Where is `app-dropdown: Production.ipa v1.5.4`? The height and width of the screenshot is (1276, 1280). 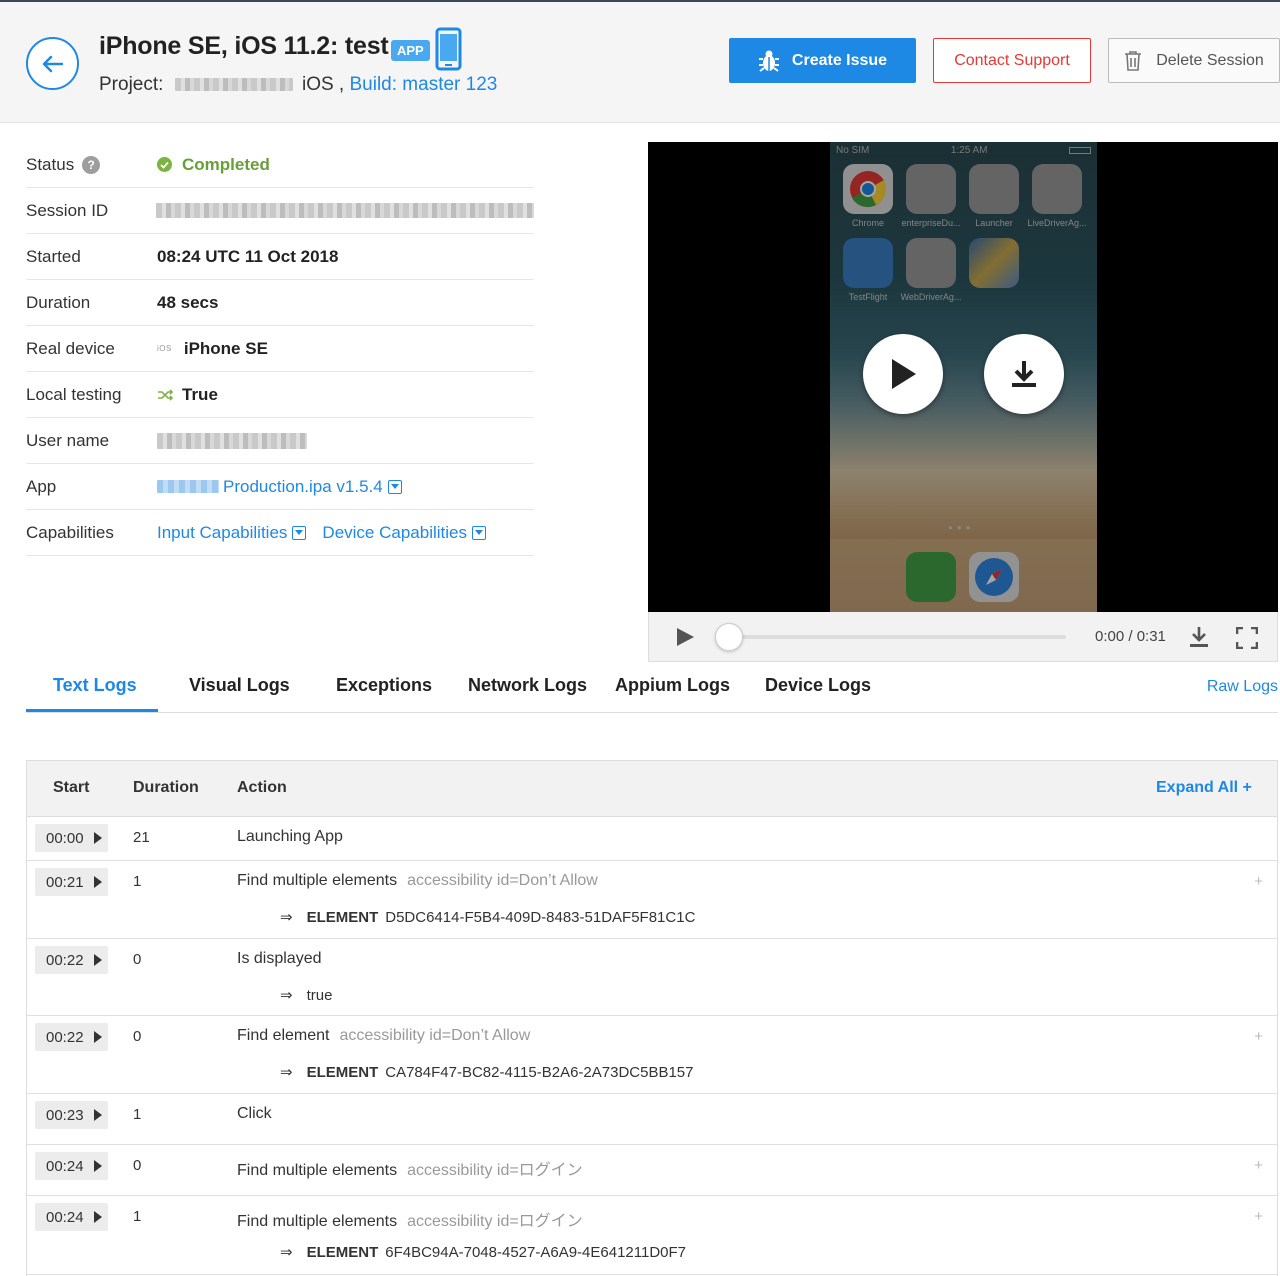 app-dropdown: Production.ipa v1.5.4 is located at coordinates (279, 487).